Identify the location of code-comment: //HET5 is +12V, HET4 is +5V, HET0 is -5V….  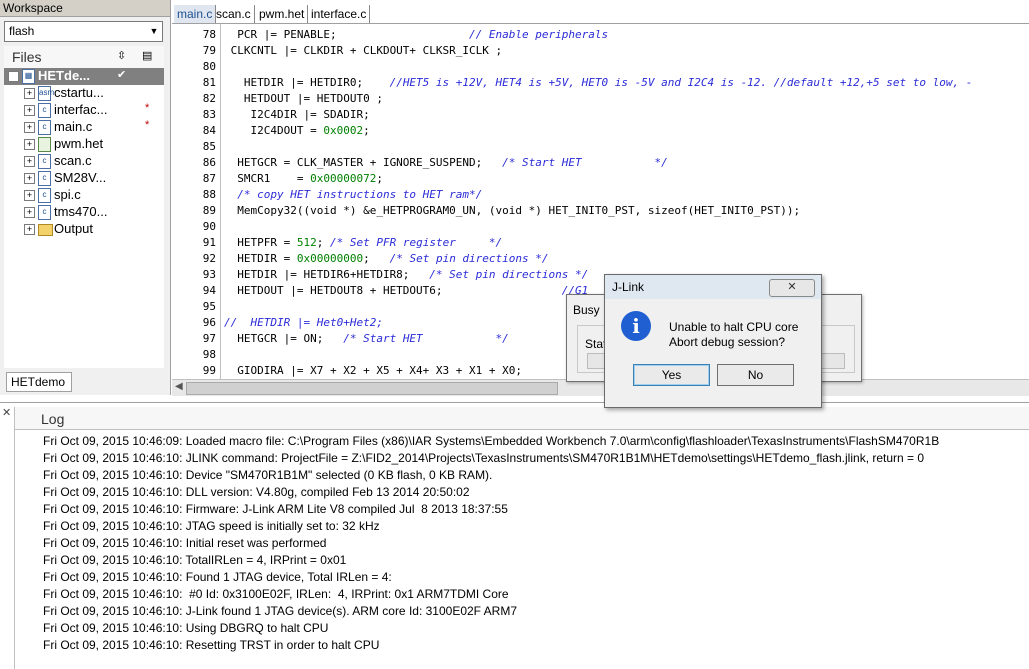
(668, 82).